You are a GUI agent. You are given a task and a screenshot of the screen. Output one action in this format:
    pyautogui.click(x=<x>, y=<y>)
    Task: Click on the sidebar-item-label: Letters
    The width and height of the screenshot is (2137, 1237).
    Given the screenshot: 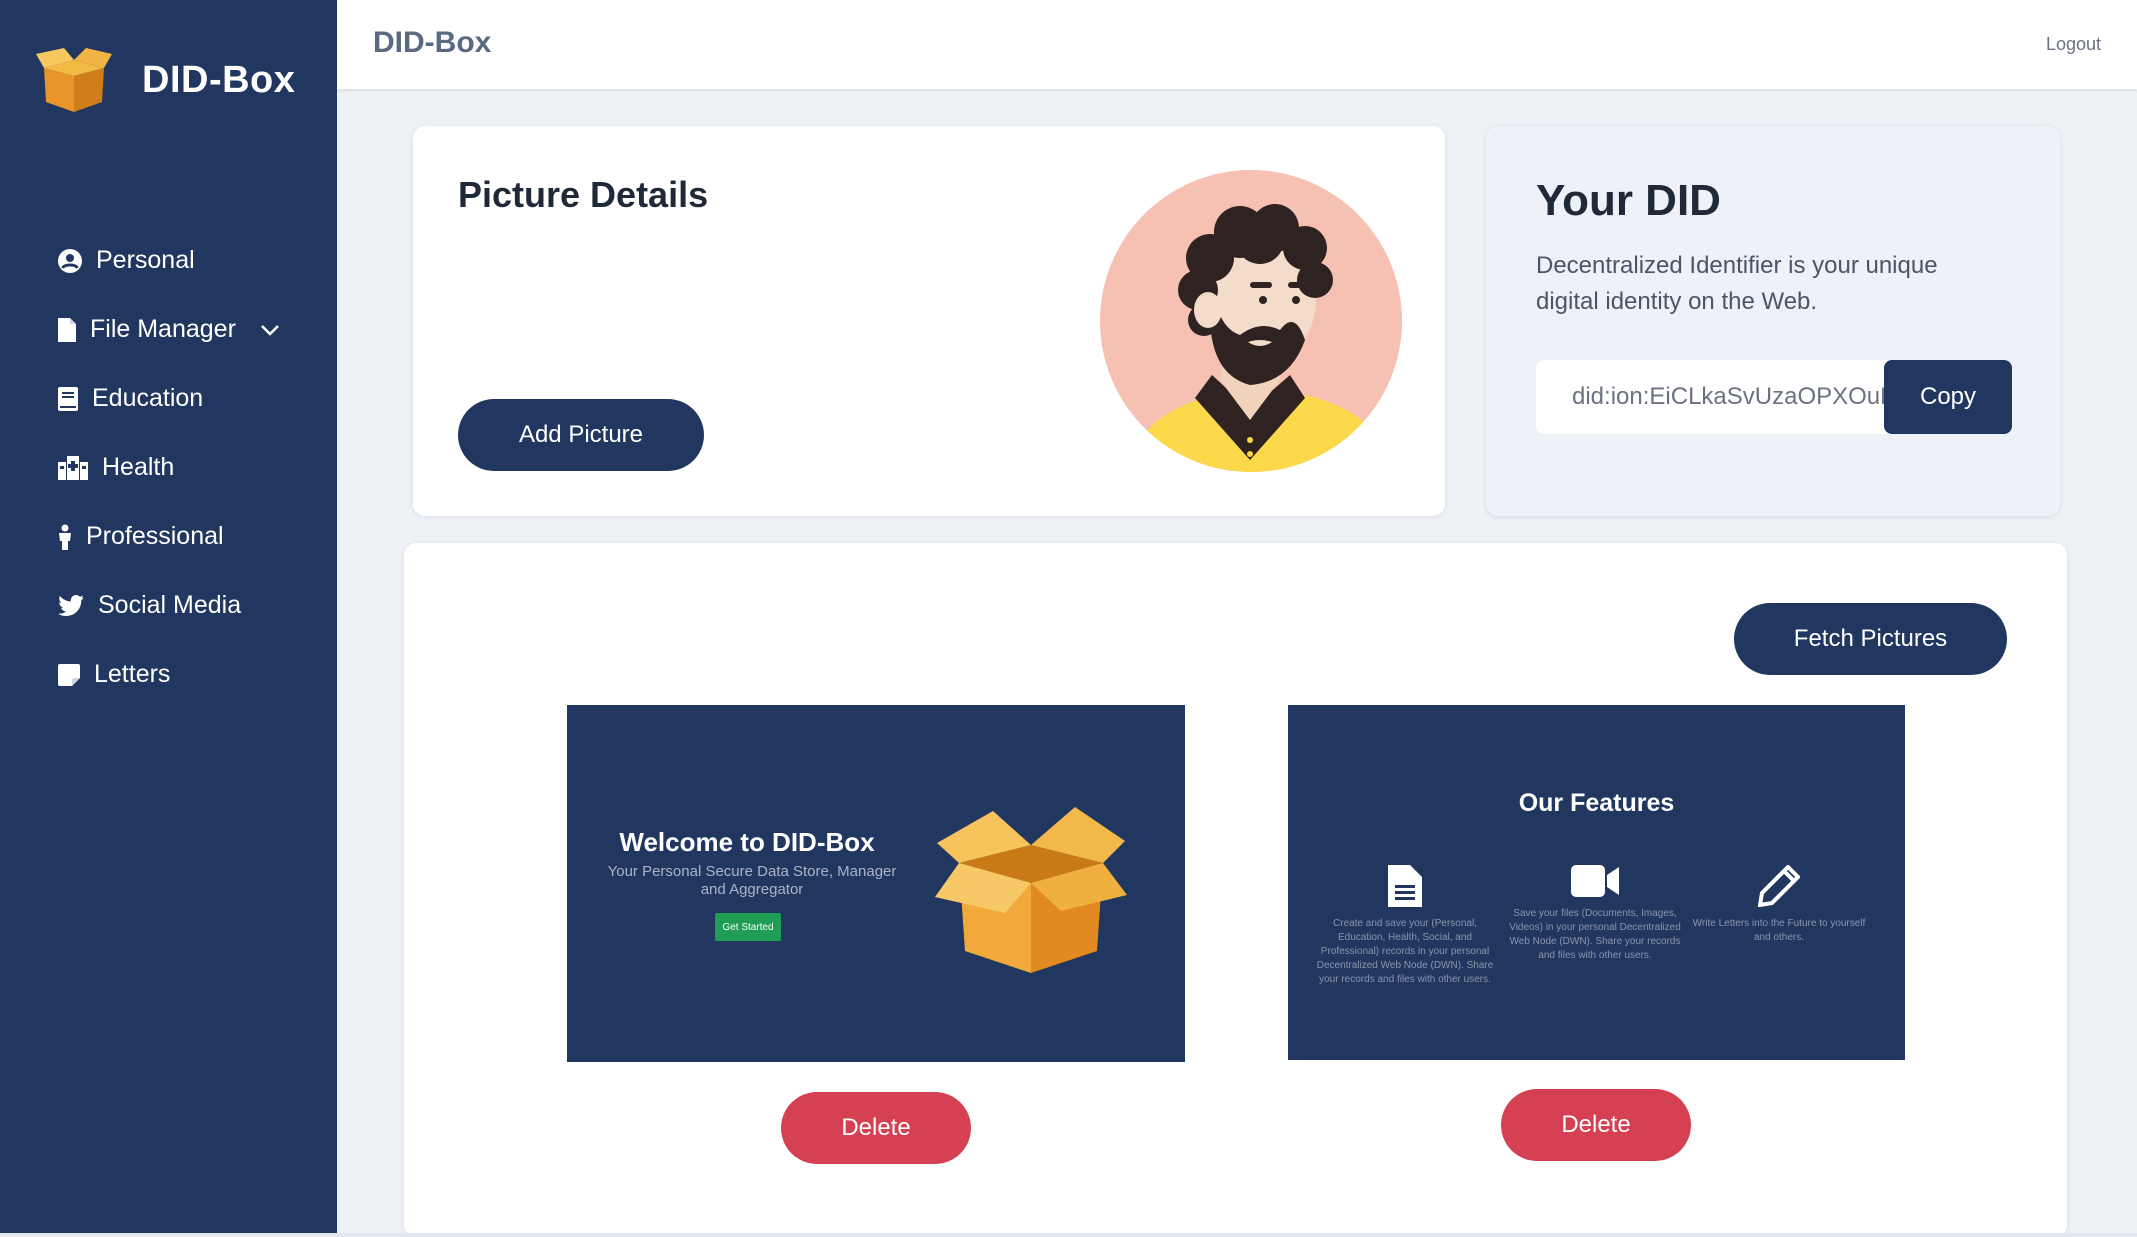 What is the action you would take?
    pyautogui.click(x=132, y=674)
    